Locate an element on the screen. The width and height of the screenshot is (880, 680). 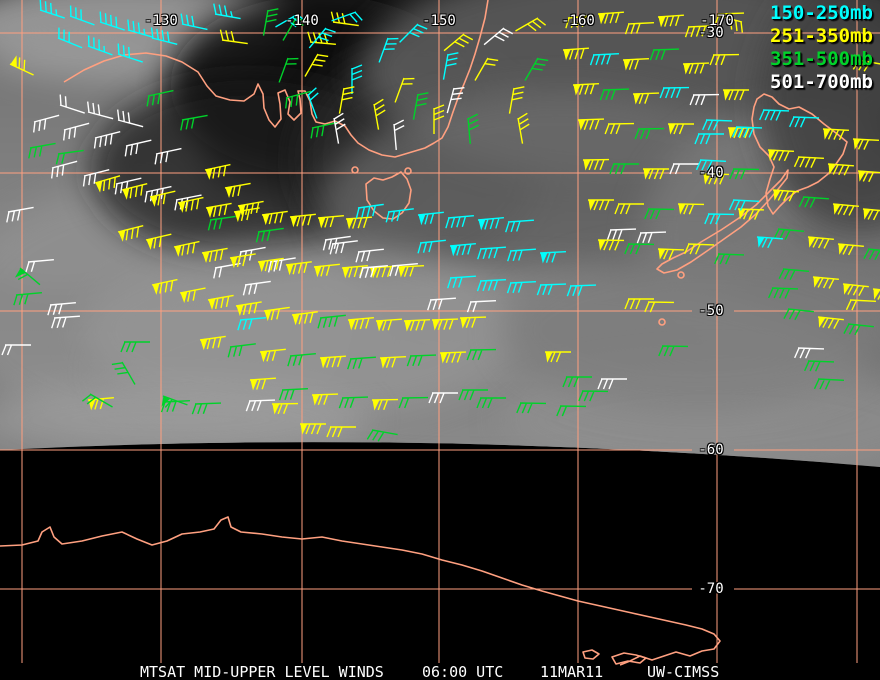
coastline-small-island-south is located at coordinates (591, 654).